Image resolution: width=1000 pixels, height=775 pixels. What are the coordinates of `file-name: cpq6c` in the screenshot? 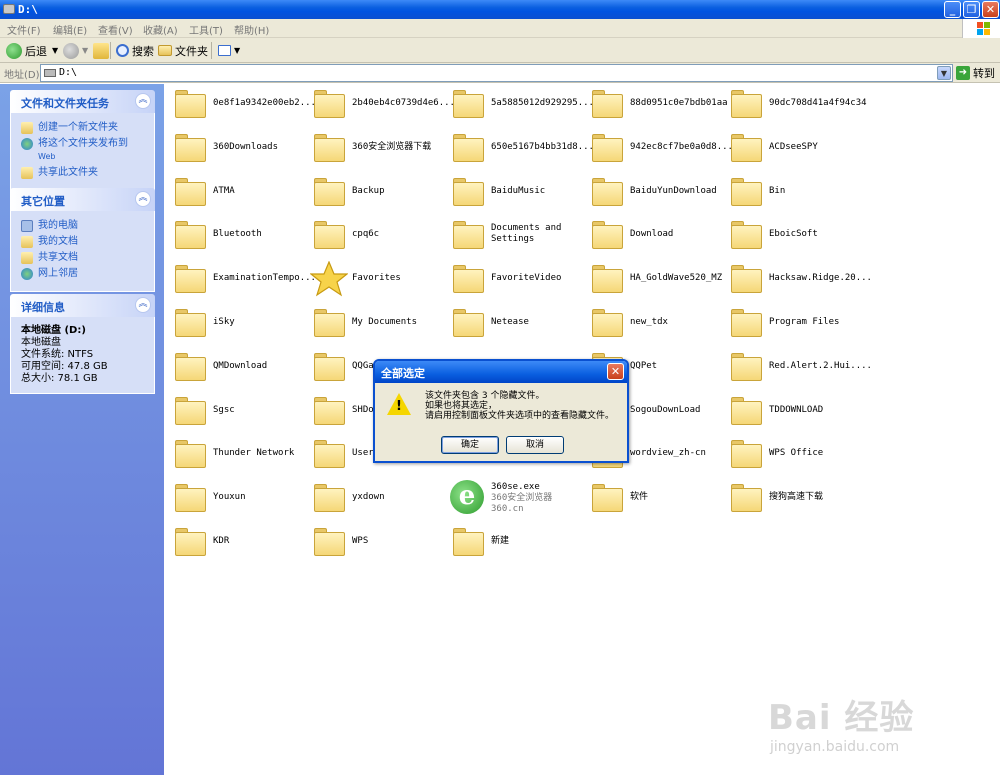 It's located at (366, 234).